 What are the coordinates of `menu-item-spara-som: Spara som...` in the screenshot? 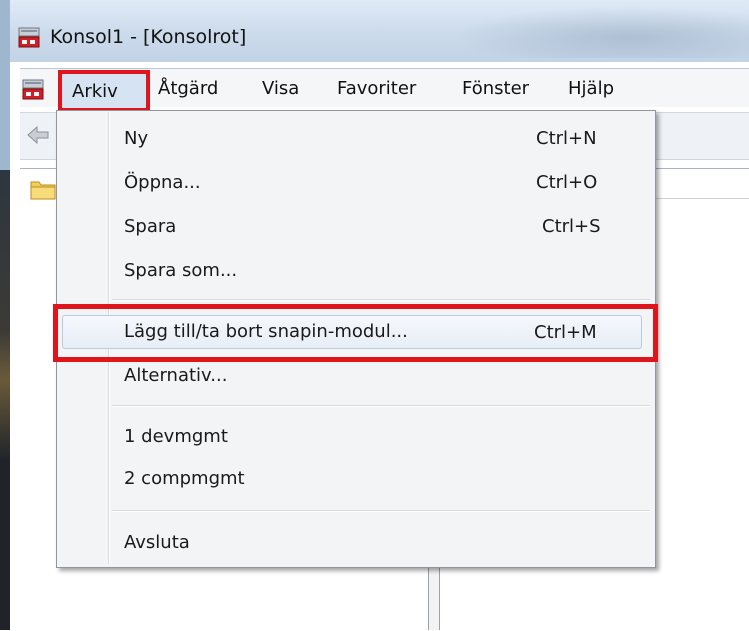 It's located at (355, 272).